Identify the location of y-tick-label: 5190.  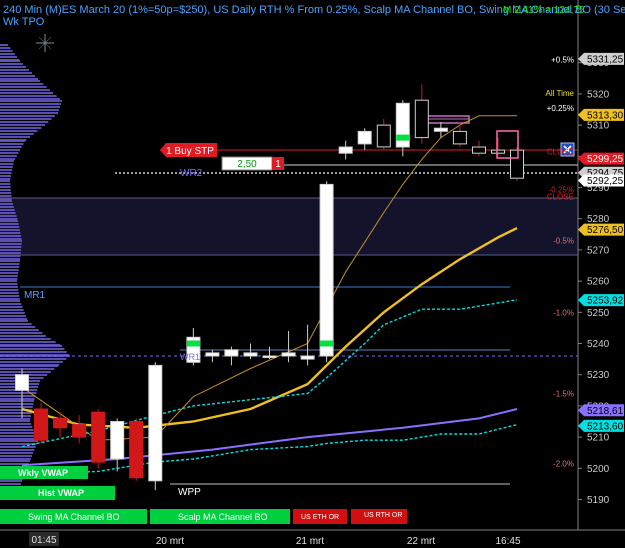
(598, 500).